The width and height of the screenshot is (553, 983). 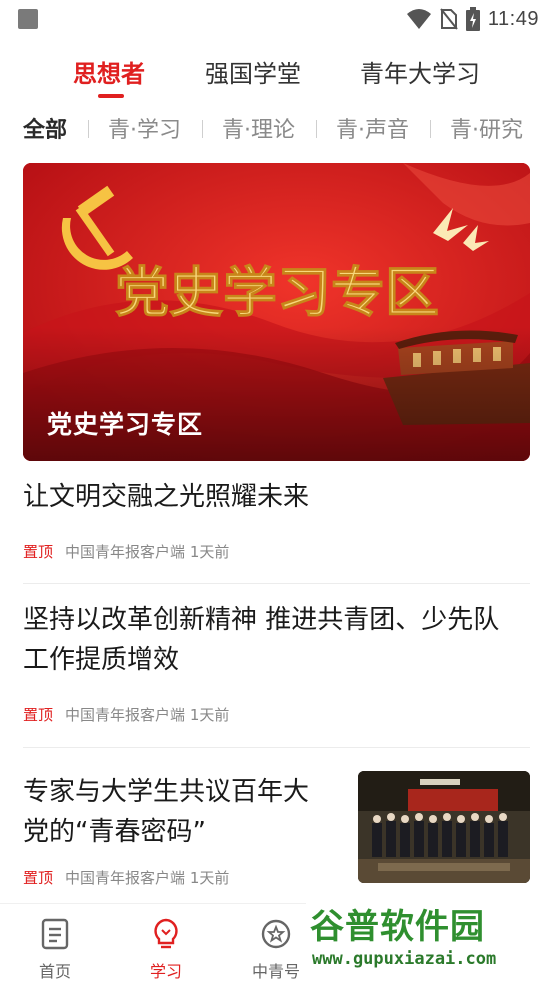 What do you see at coordinates (165, 971) in the screenshot?
I see `nav-label: 学习` at bounding box center [165, 971].